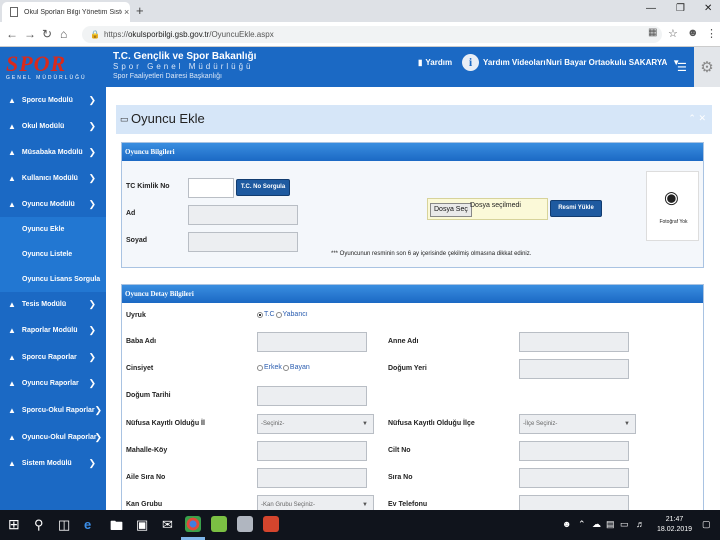 Image resolution: width=720 pixels, height=540 pixels. Describe the element at coordinates (504, 62) in the screenshot. I see `help-videos-link: i Yardım Videoları` at that location.